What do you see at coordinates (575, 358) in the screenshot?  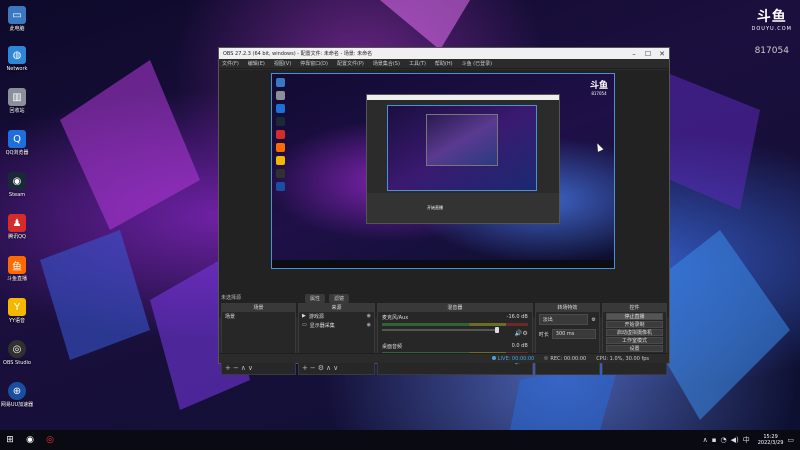 I see `rec-time: 00:00:00` at bounding box center [575, 358].